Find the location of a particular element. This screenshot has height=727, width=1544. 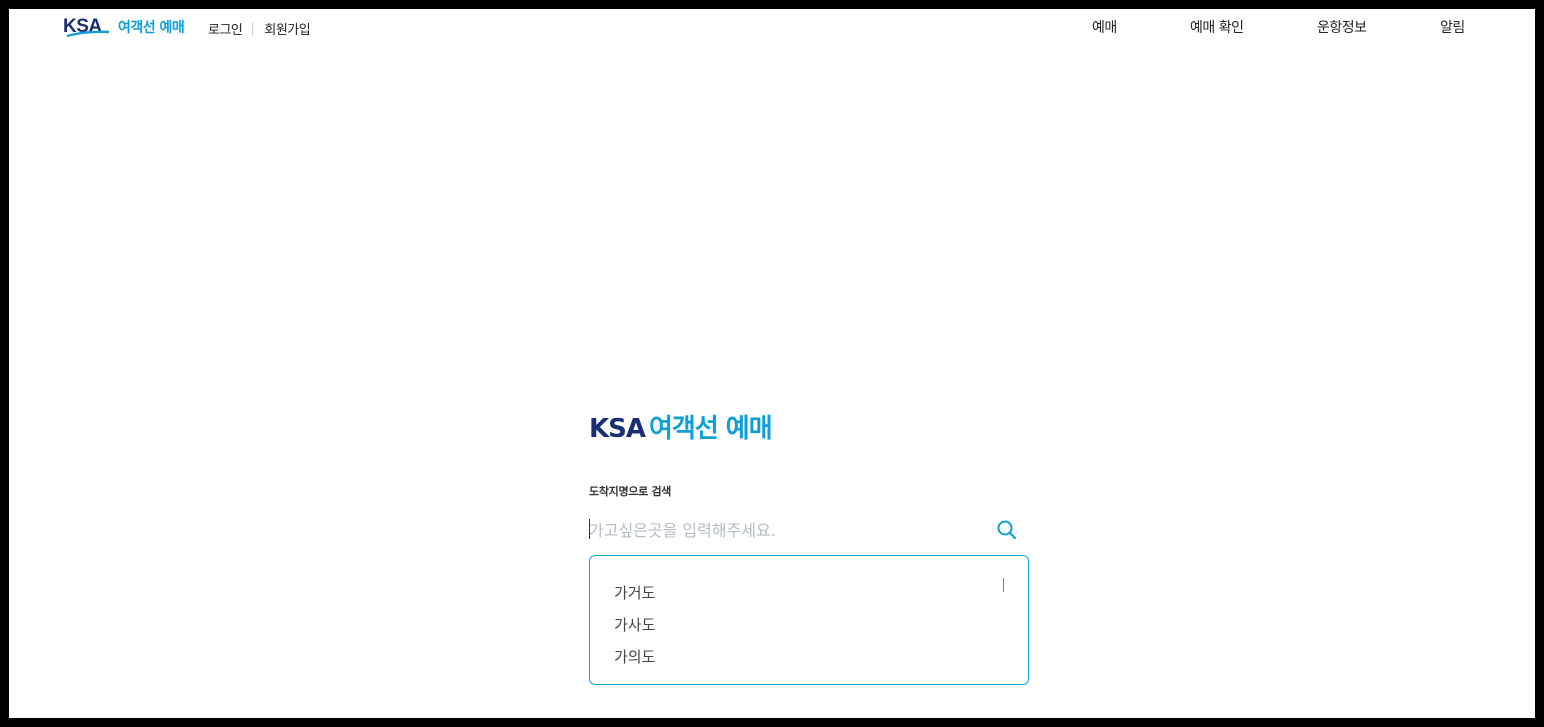

autocomplete-item-gauido: 가의도 is located at coordinates (634, 657).